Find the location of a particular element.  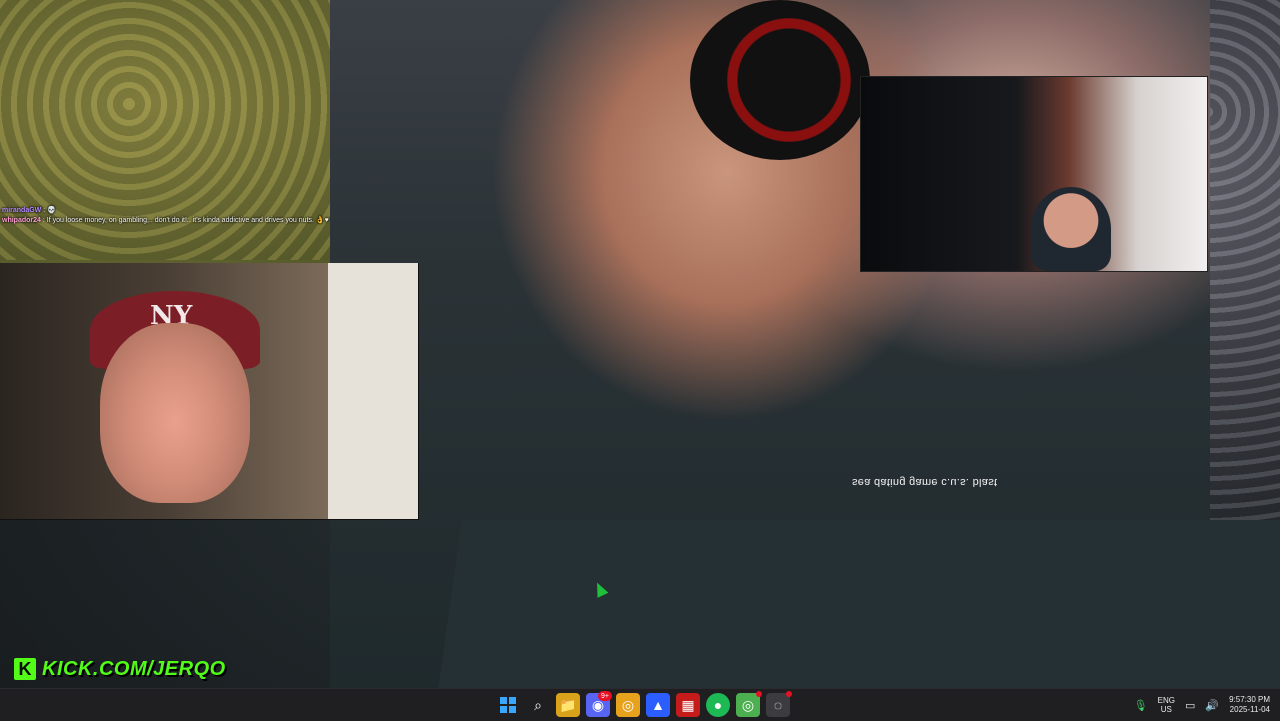

clock: 9:57:30 PM 2025-11-04 is located at coordinates (1249, 705).